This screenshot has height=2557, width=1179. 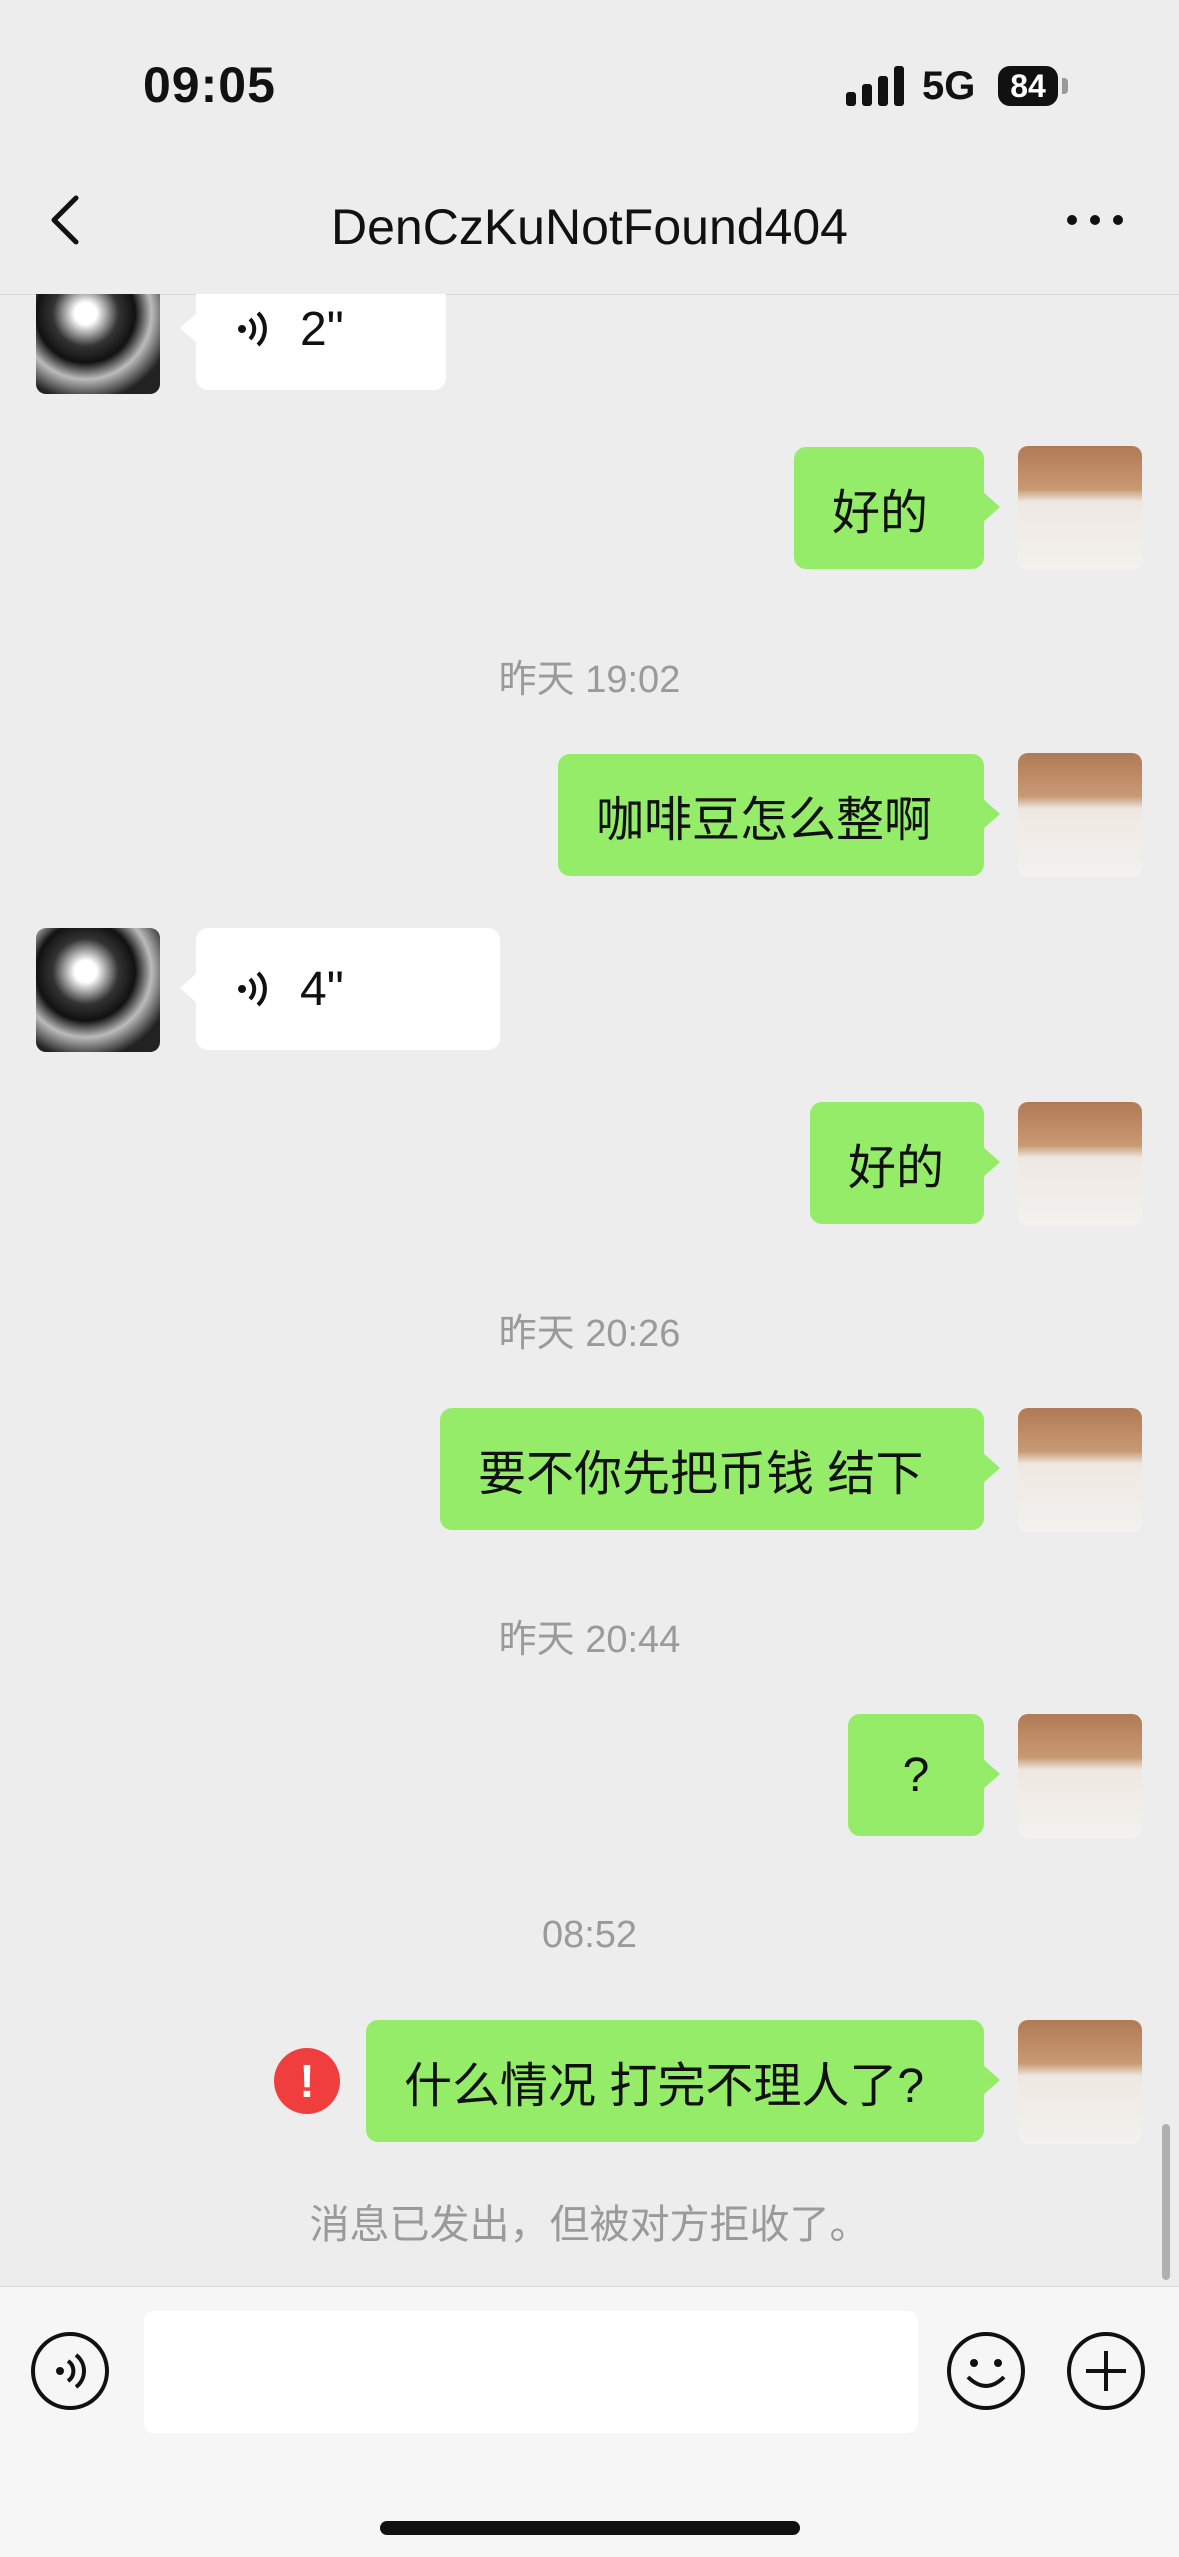 I want to click on back-arrow-icon, so click(x=66, y=220).